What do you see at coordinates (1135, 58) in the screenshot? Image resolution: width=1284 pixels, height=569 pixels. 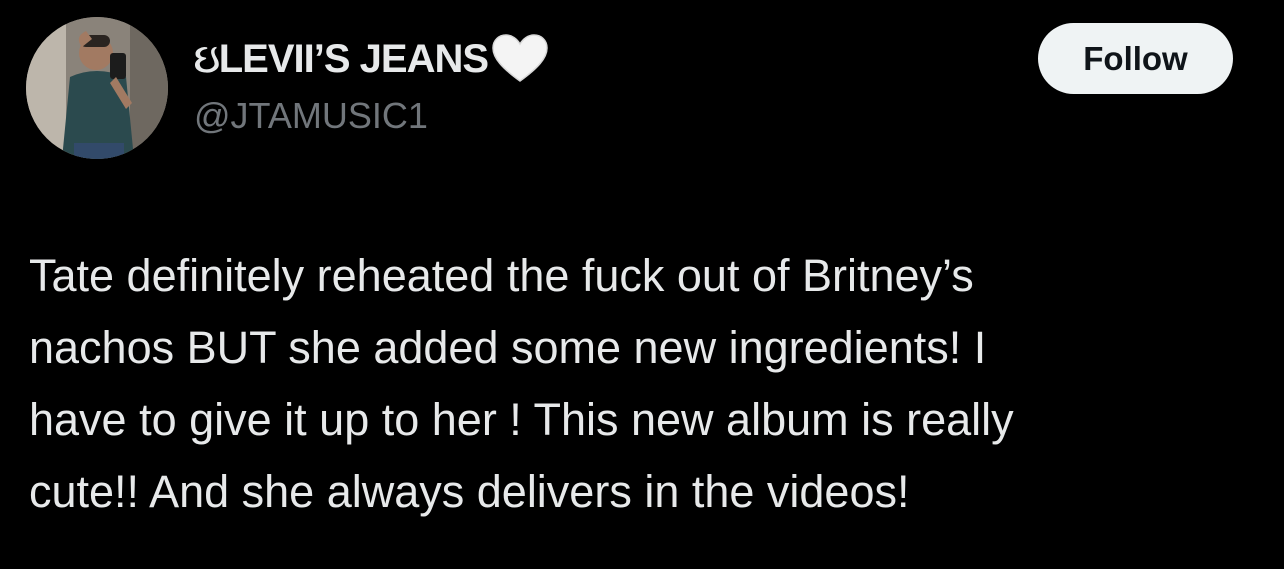 I see `follow-button: Follow` at bounding box center [1135, 58].